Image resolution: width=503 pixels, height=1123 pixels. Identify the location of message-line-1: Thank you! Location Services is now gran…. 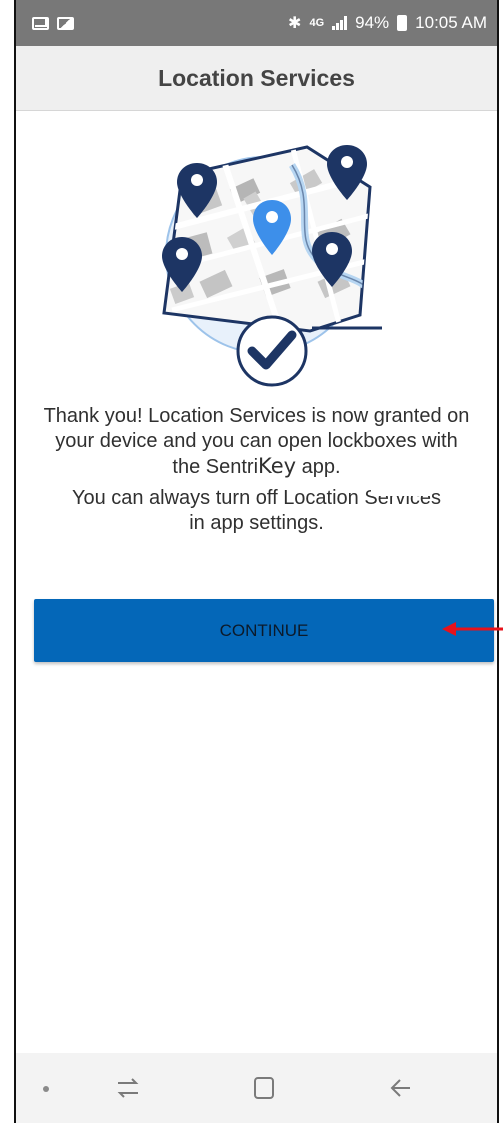
(256, 416).